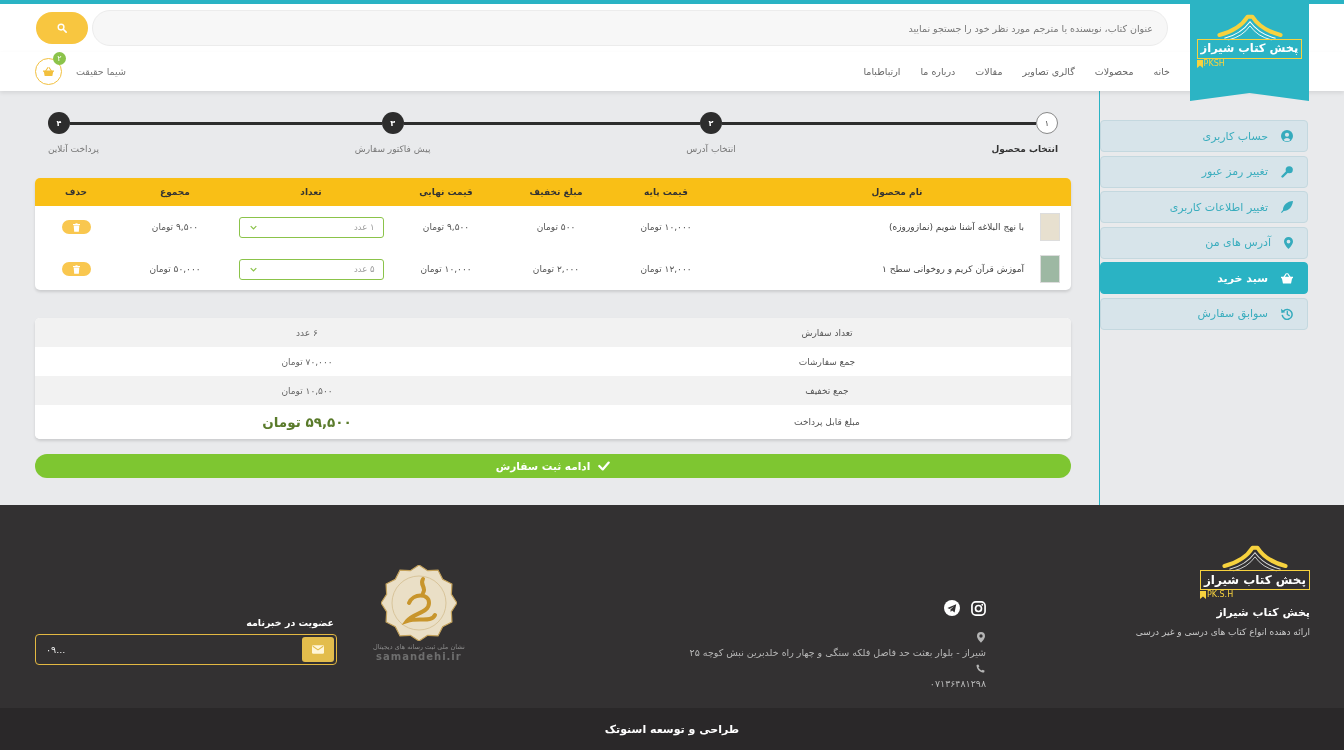 This screenshot has height=750, width=1344. I want to click on summary-label: تعداد سفارش, so click(827, 332).